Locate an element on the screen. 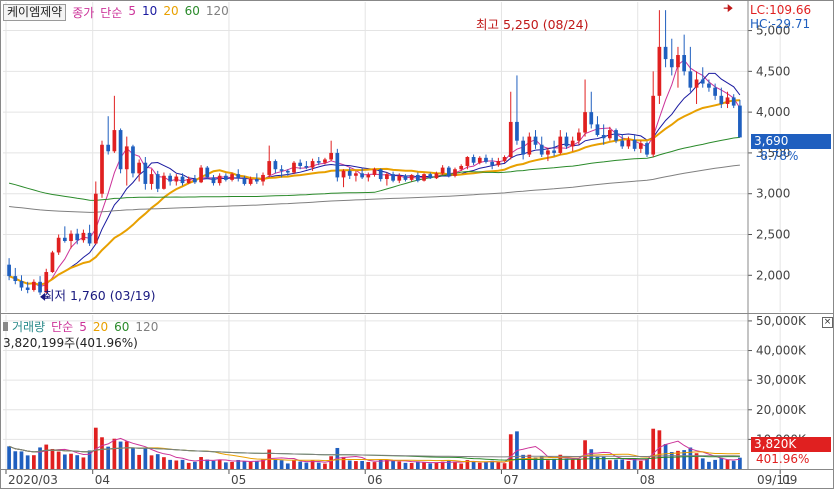 The height and width of the screenshot is (489, 834). x-tick-label: 08 is located at coordinates (647, 480).